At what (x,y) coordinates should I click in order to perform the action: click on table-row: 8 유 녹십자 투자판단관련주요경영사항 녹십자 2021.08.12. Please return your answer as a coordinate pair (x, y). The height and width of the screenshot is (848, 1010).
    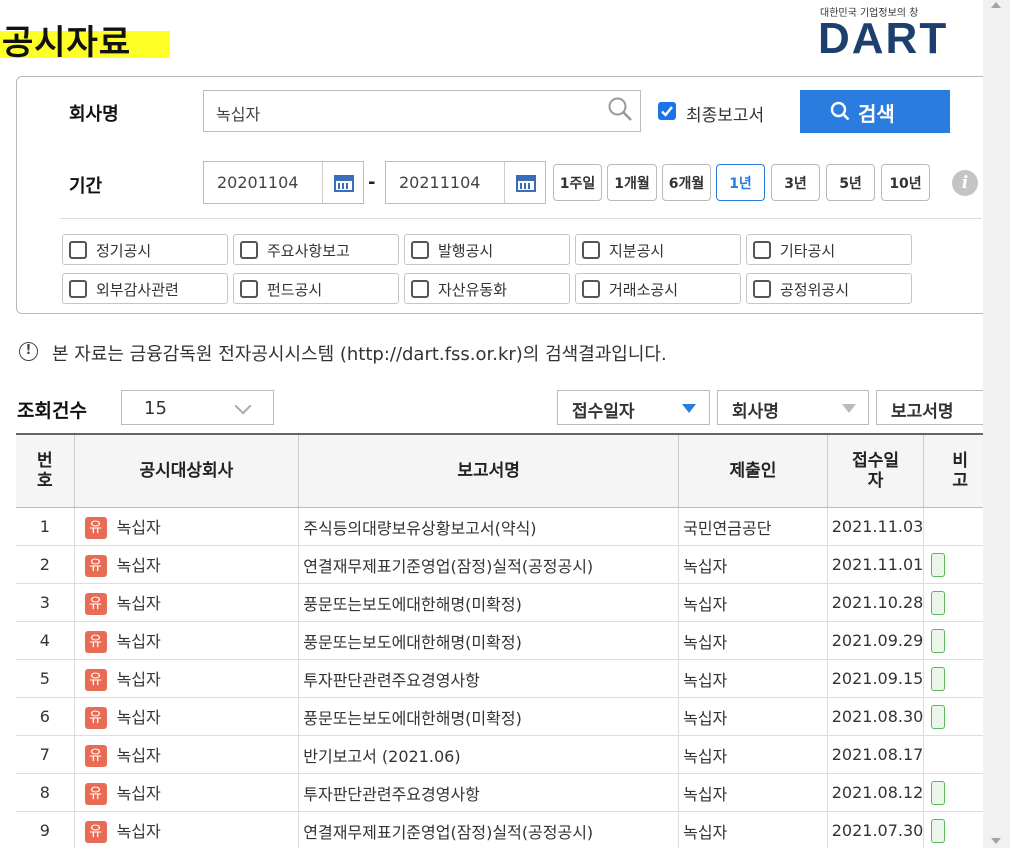
    Looking at the image, I should click on (499, 792).